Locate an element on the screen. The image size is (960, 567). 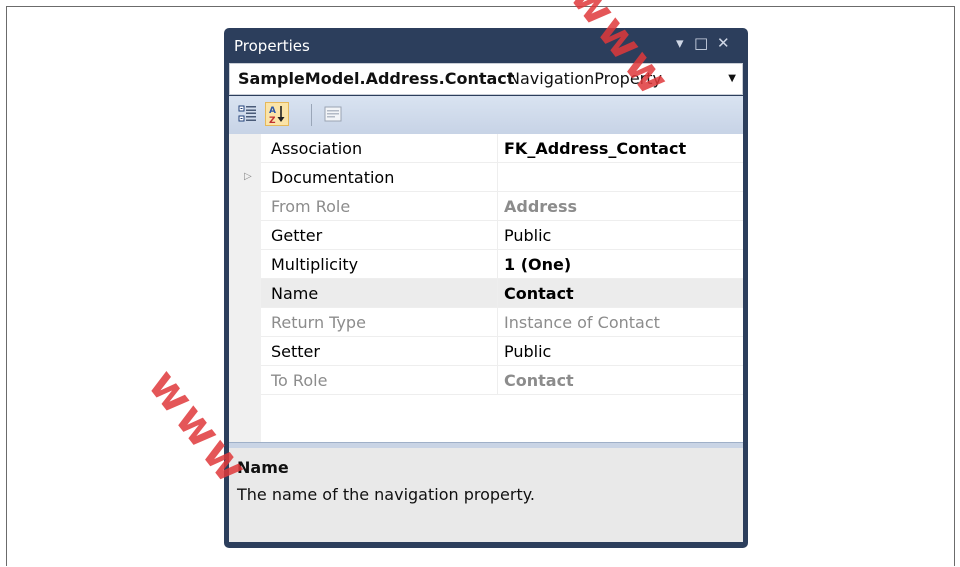
property-name: To Role is located at coordinates (379, 380).